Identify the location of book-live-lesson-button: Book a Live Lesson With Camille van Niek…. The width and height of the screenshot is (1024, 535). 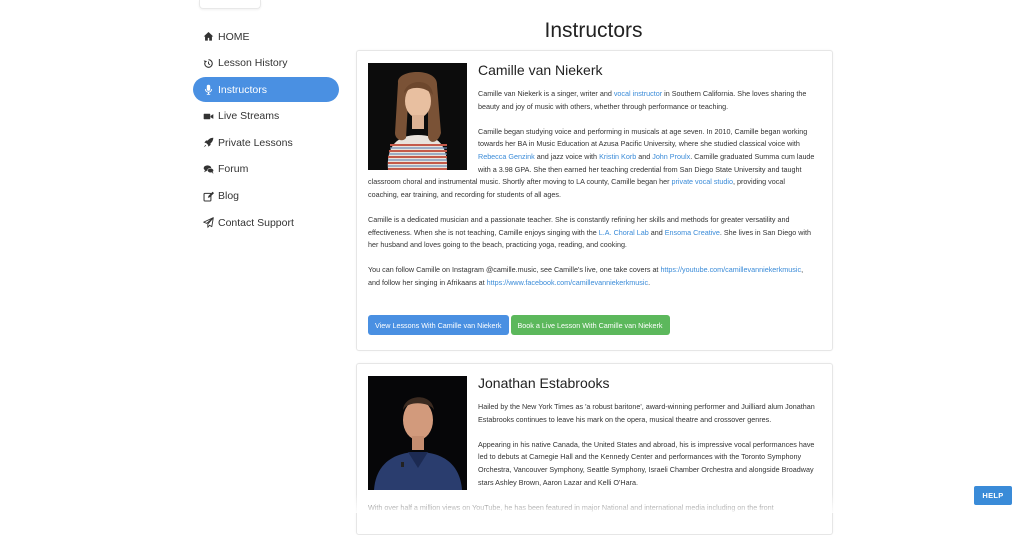
(590, 325).